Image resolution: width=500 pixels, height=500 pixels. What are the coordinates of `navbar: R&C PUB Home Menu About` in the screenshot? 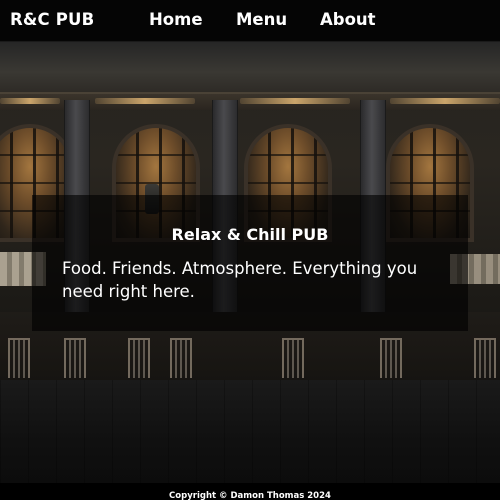 It's located at (250, 21).